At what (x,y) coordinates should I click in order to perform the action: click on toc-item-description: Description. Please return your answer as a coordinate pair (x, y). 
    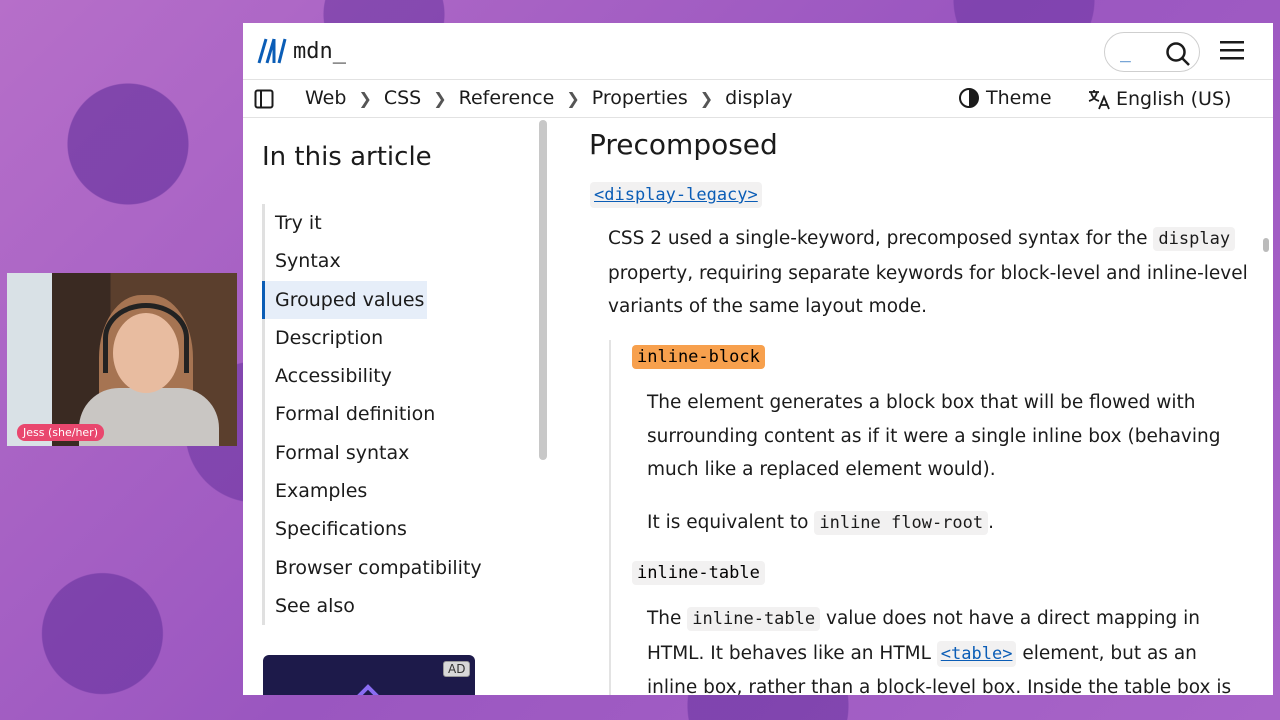
    Looking at the image, I should click on (403, 338).